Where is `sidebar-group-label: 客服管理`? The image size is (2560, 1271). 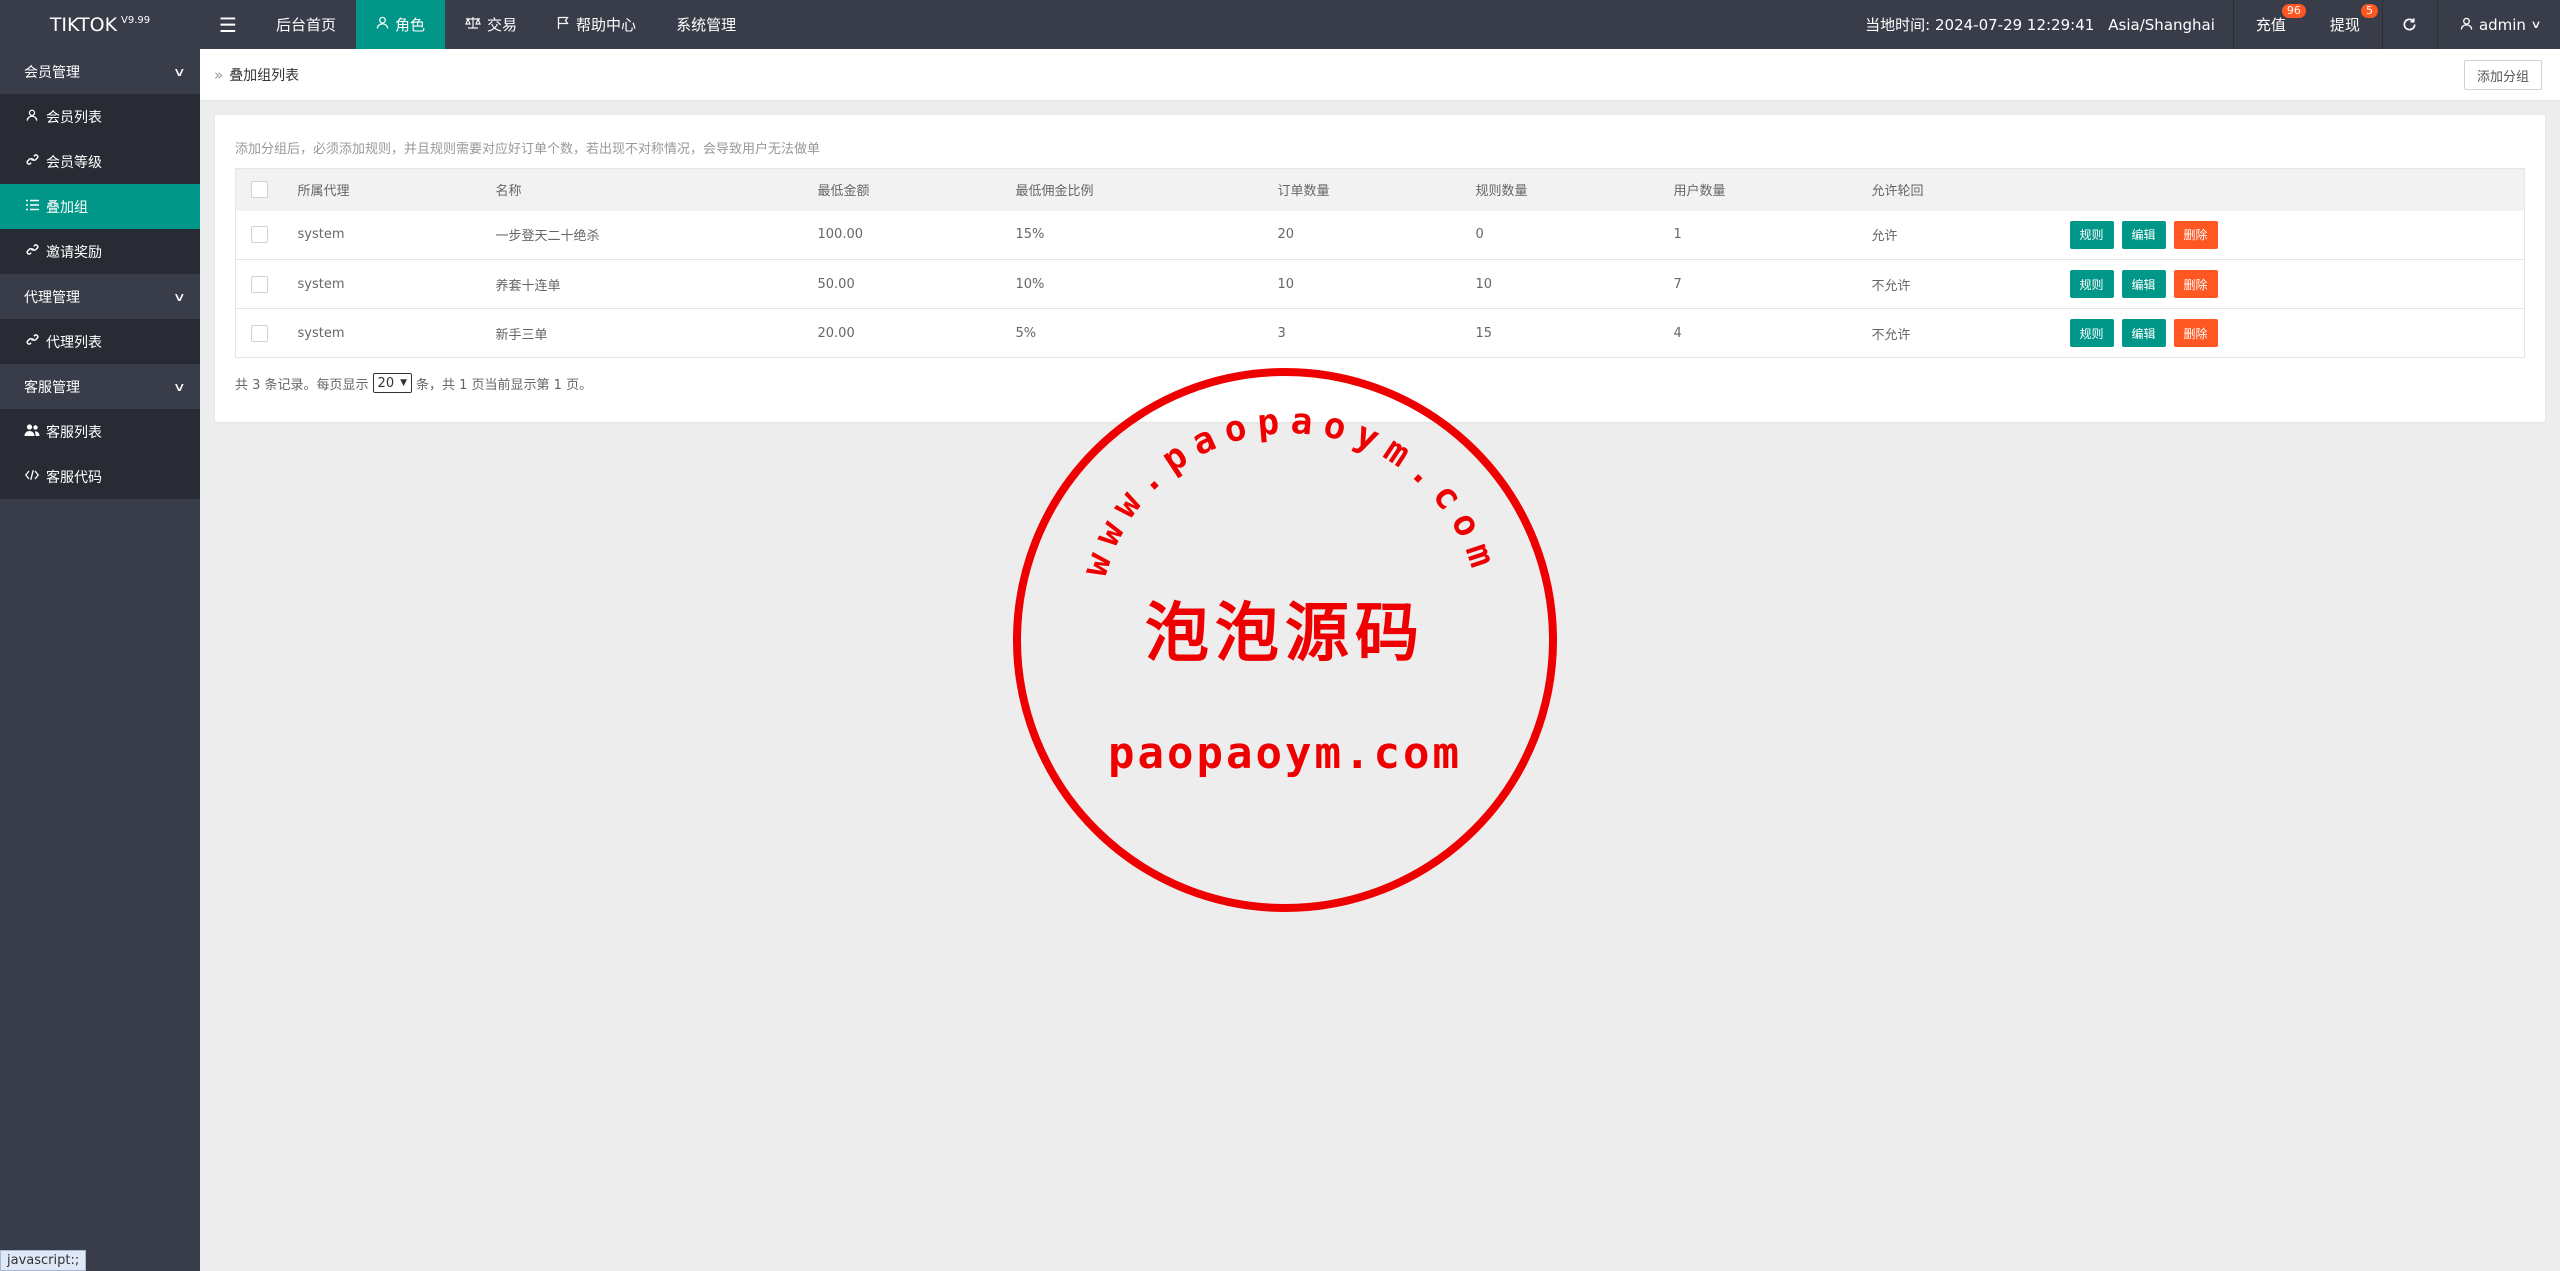
sidebar-group-label: 客服管理 is located at coordinates (52, 387).